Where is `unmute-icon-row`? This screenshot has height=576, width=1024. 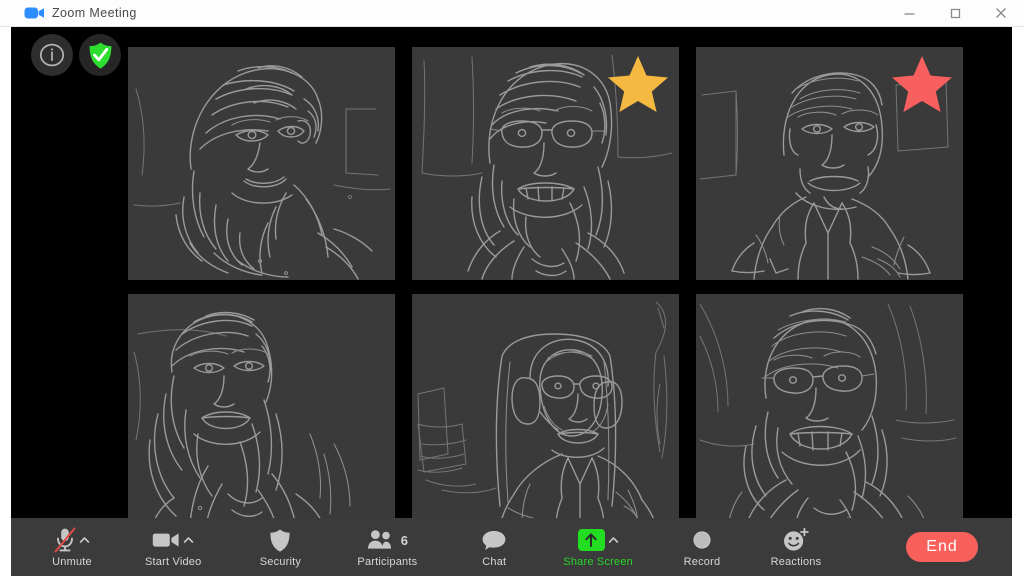
unmute-icon-row is located at coordinates (72, 540).